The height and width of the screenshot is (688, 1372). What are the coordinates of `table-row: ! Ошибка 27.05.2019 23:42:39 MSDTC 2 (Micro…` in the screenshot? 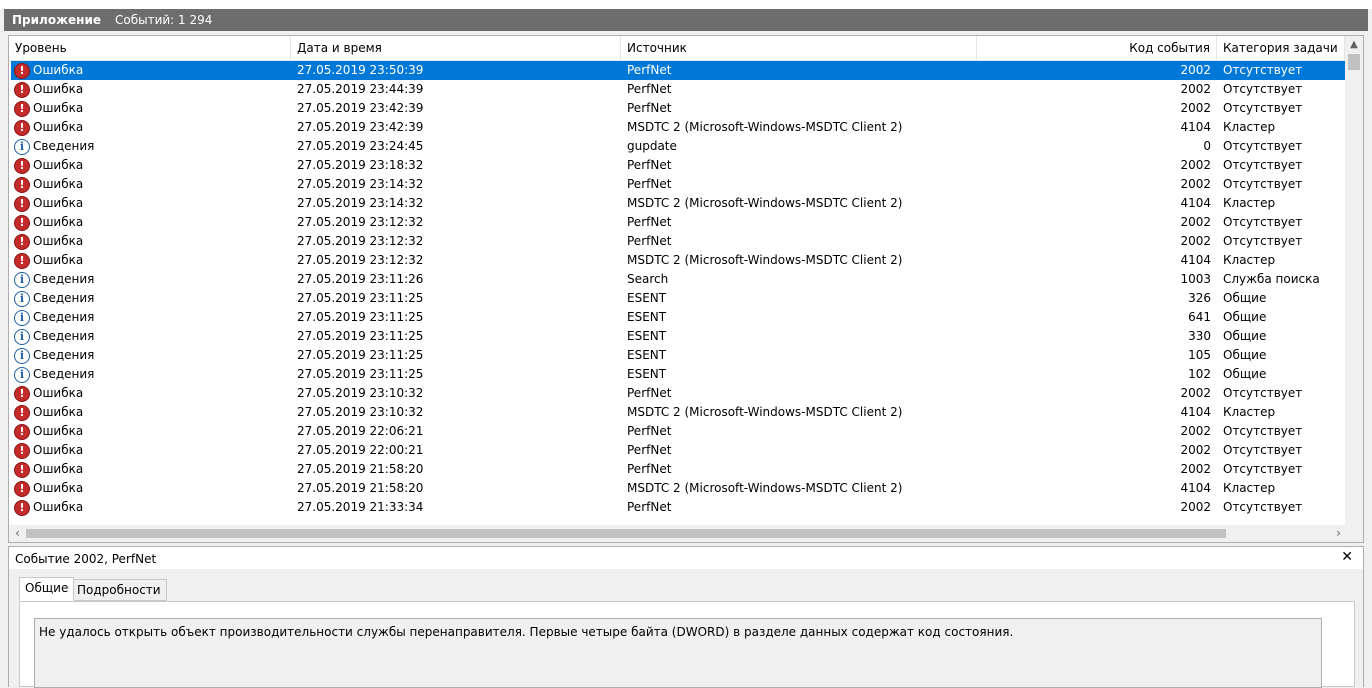 It's located at (678, 127).